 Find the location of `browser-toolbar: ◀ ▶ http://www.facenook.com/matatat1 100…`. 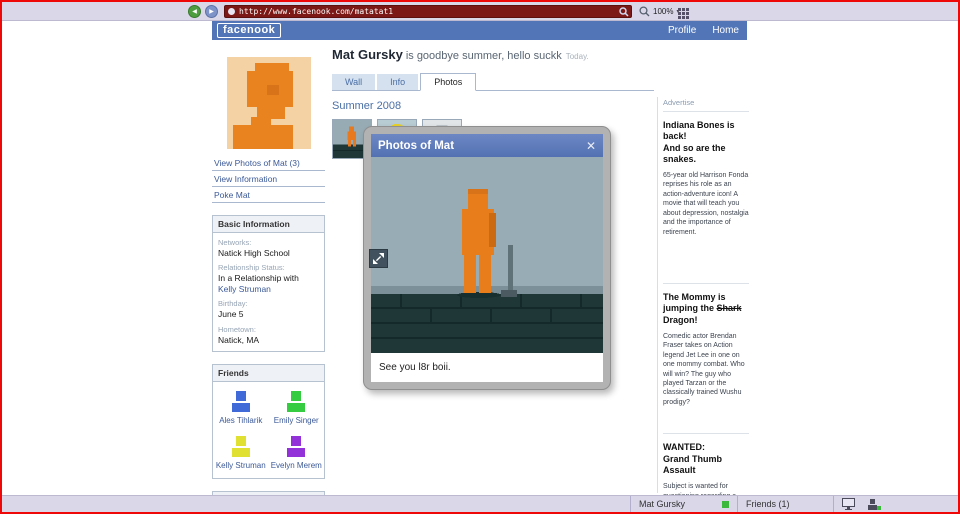

browser-toolbar: ◀ ▶ http://www.facenook.com/matatat1 100… is located at coordinates (480, 11).